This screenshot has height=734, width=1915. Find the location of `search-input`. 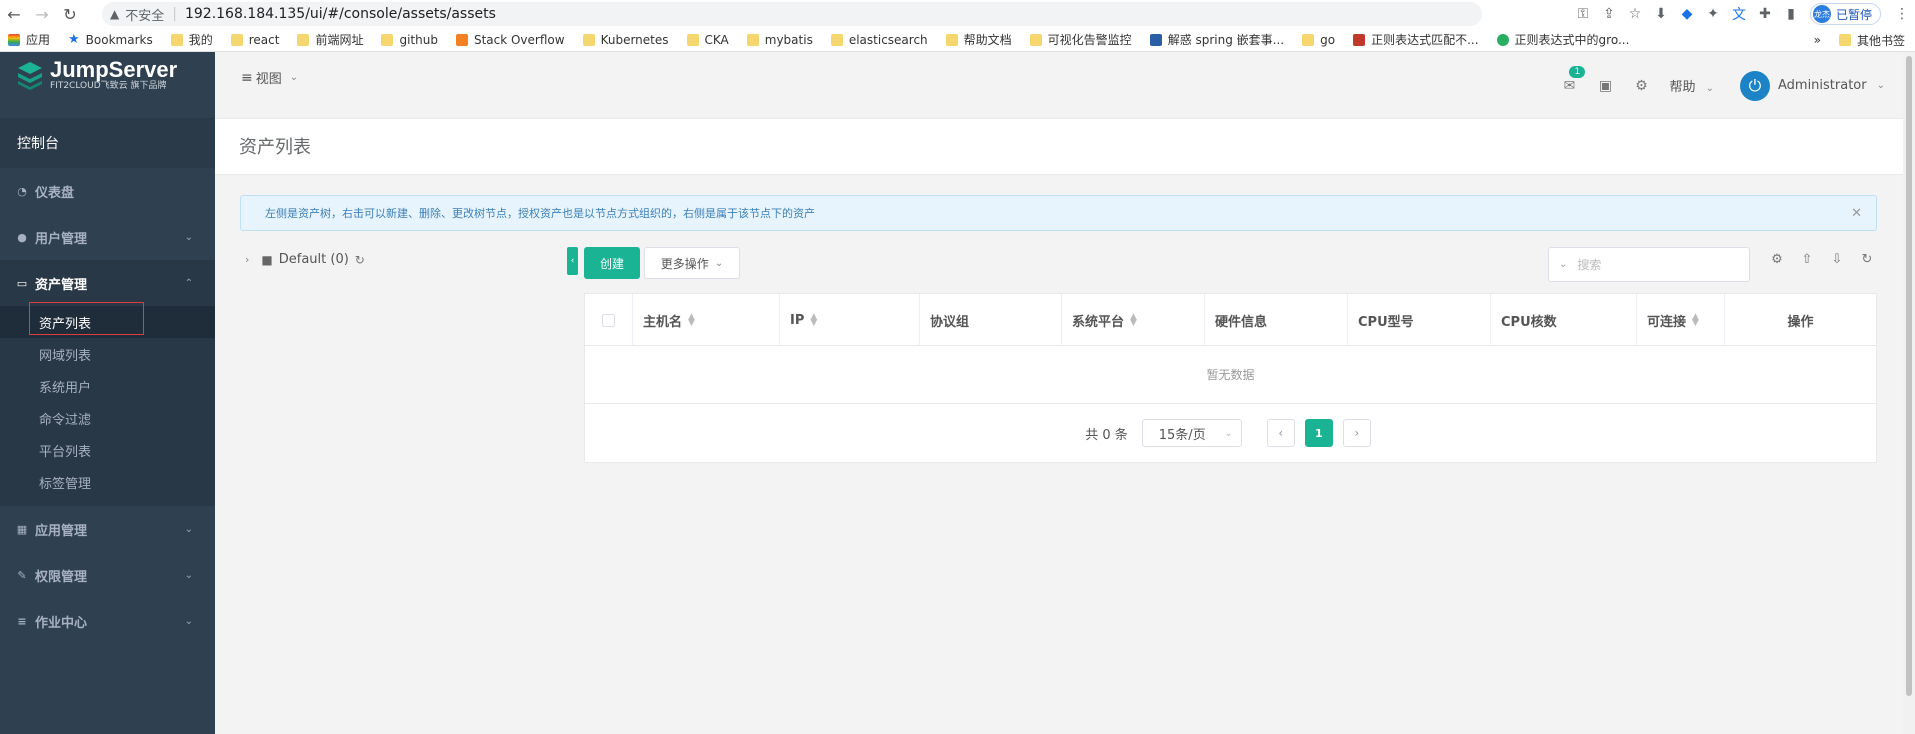

search-input is located at coordinates (1652, 264).